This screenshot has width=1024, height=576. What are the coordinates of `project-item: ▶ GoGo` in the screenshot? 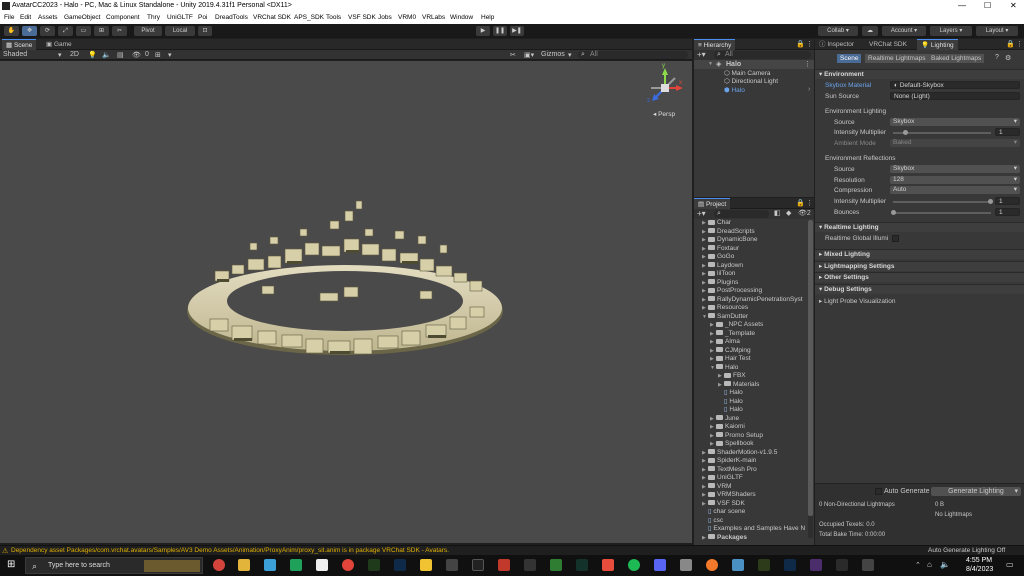 It's located at (718, 257).